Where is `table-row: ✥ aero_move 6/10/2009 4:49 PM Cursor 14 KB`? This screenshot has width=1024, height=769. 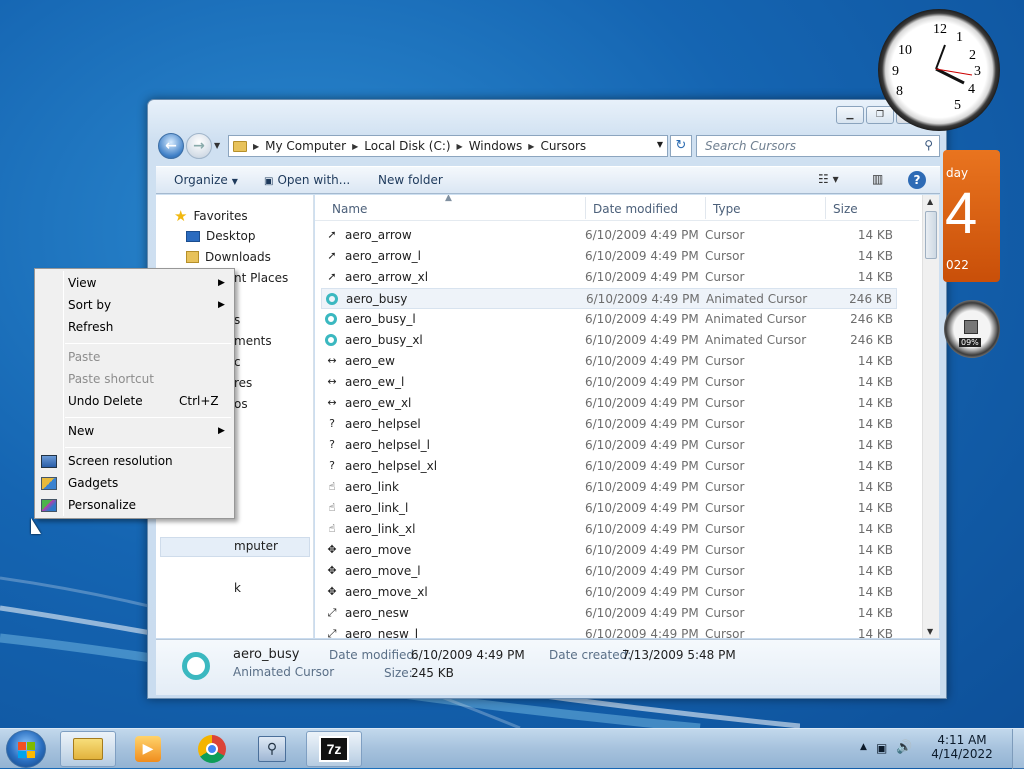 table-row: ✥ aero_move 6/10/2009 4:49 PM Cursor 14 KB is located at coordinates (609, 550).